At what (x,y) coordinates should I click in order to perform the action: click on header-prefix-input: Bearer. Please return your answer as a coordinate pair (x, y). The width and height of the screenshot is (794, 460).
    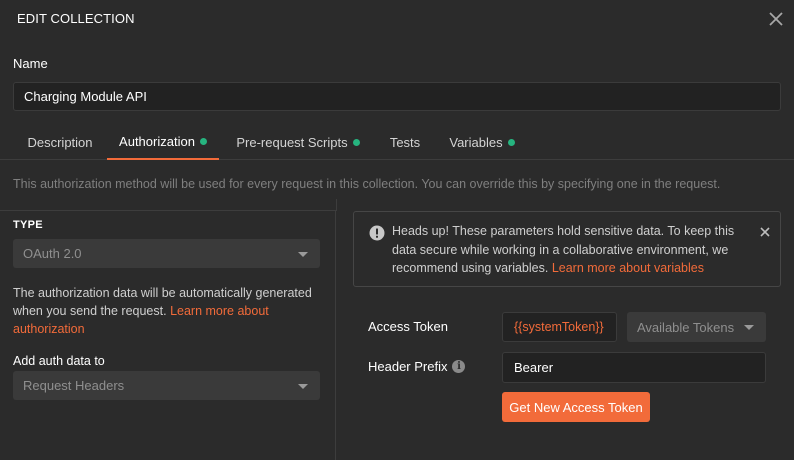
    Looking at the image, I should click on (634, 367).